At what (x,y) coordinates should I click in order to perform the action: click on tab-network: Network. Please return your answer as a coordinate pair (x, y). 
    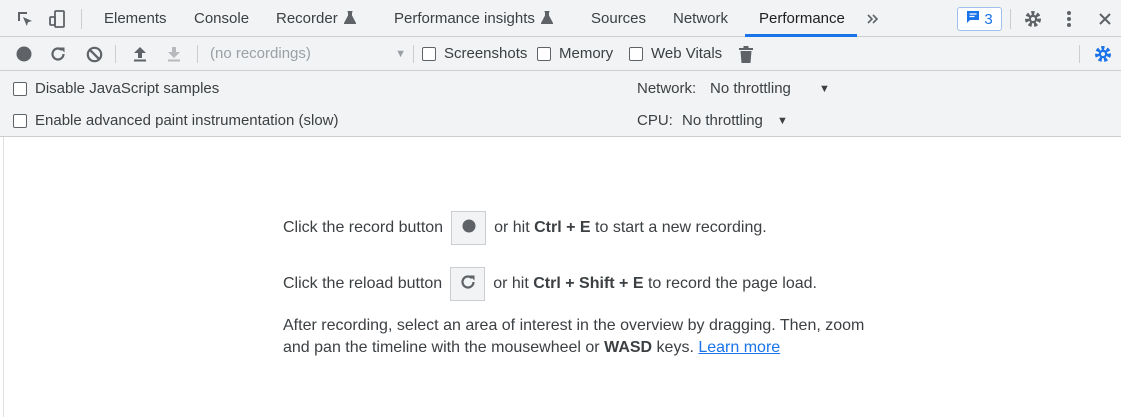
    Looking at the image, I should click on (700, 18).